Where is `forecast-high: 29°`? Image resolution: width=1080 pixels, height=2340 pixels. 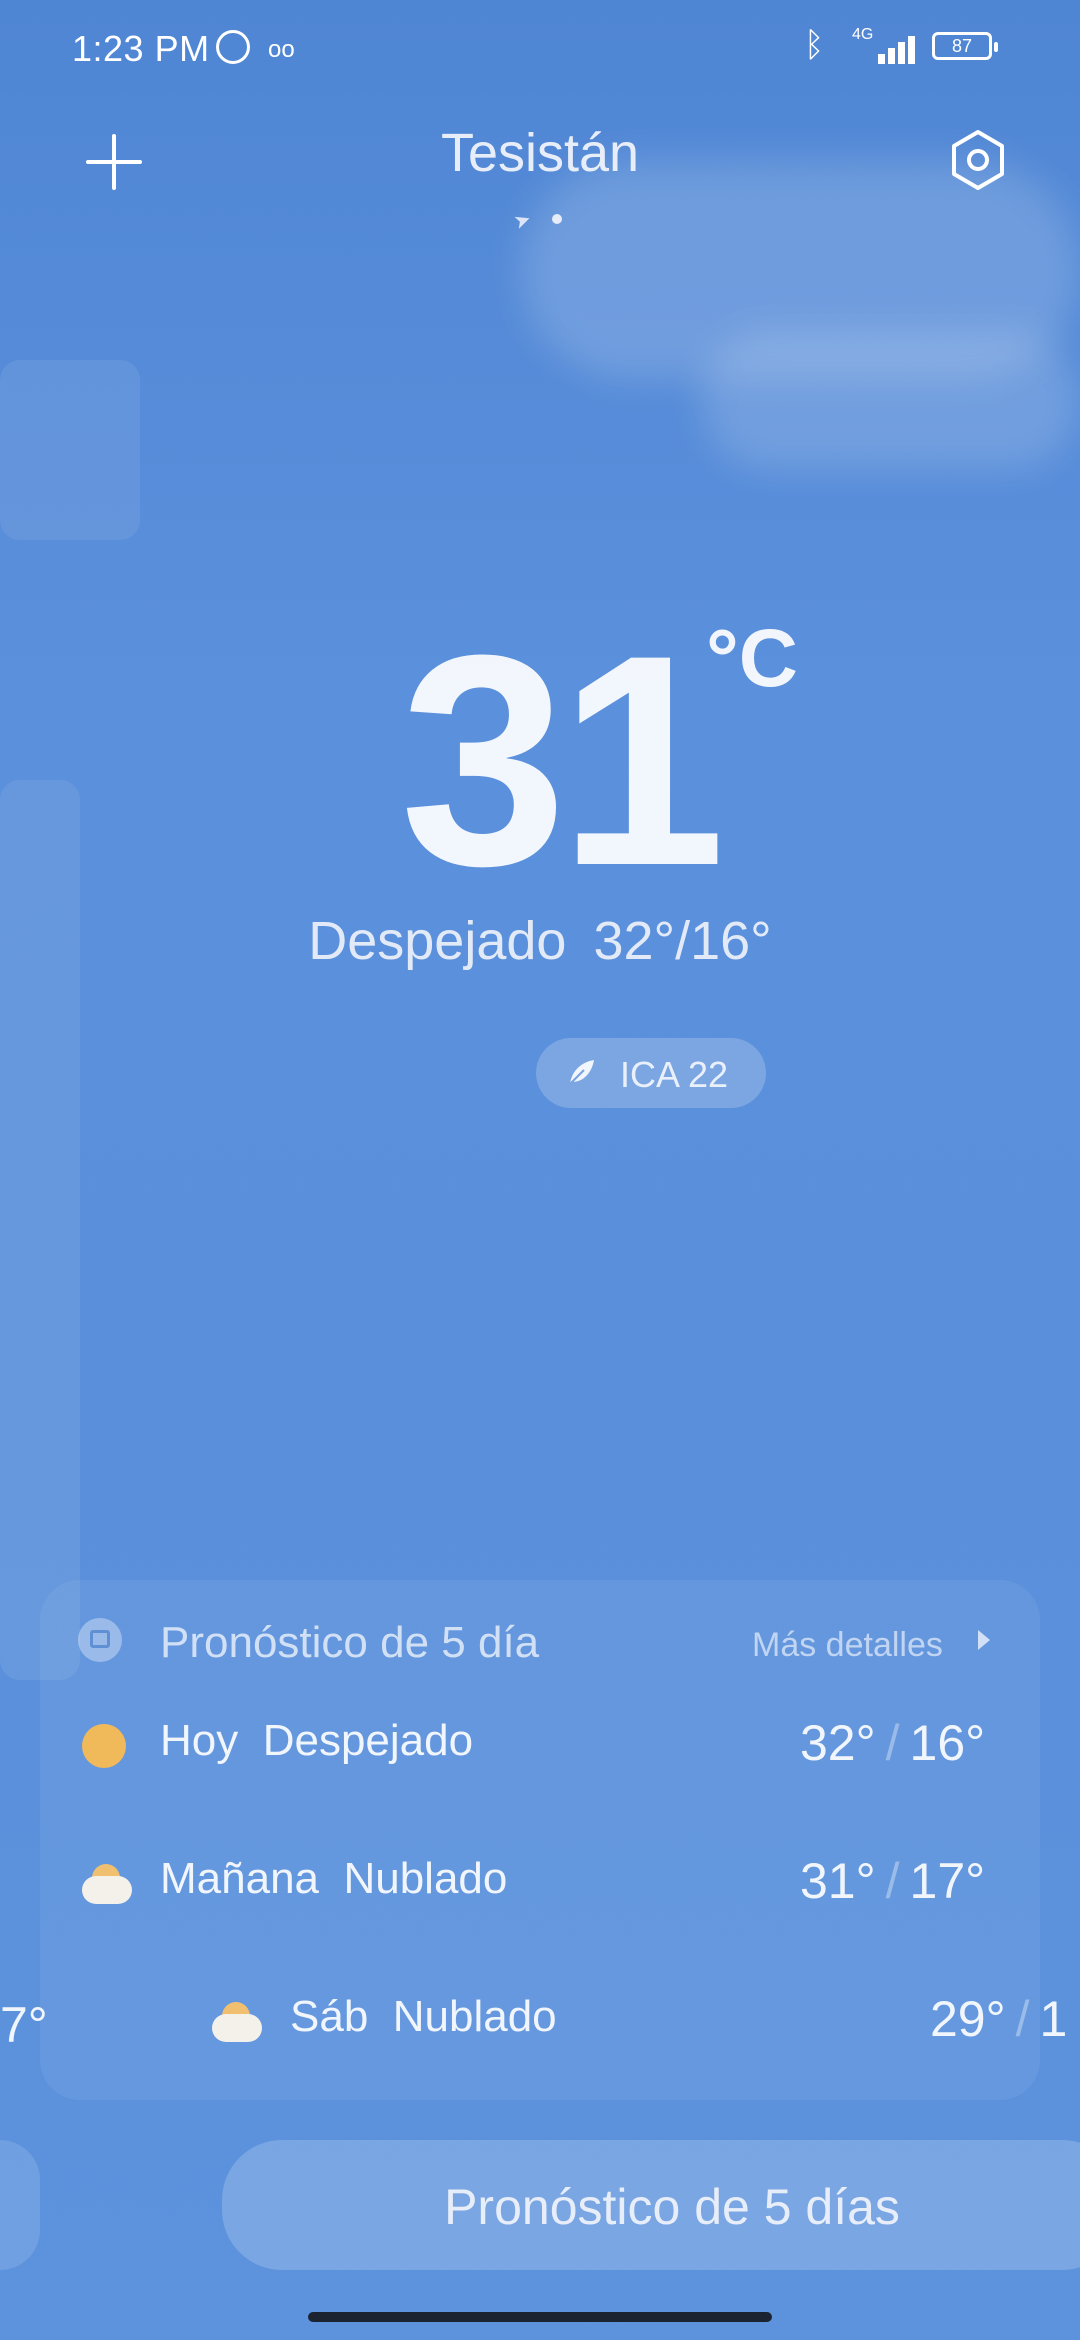 forecast-high: 29° is located at coordinates (968, 2019).